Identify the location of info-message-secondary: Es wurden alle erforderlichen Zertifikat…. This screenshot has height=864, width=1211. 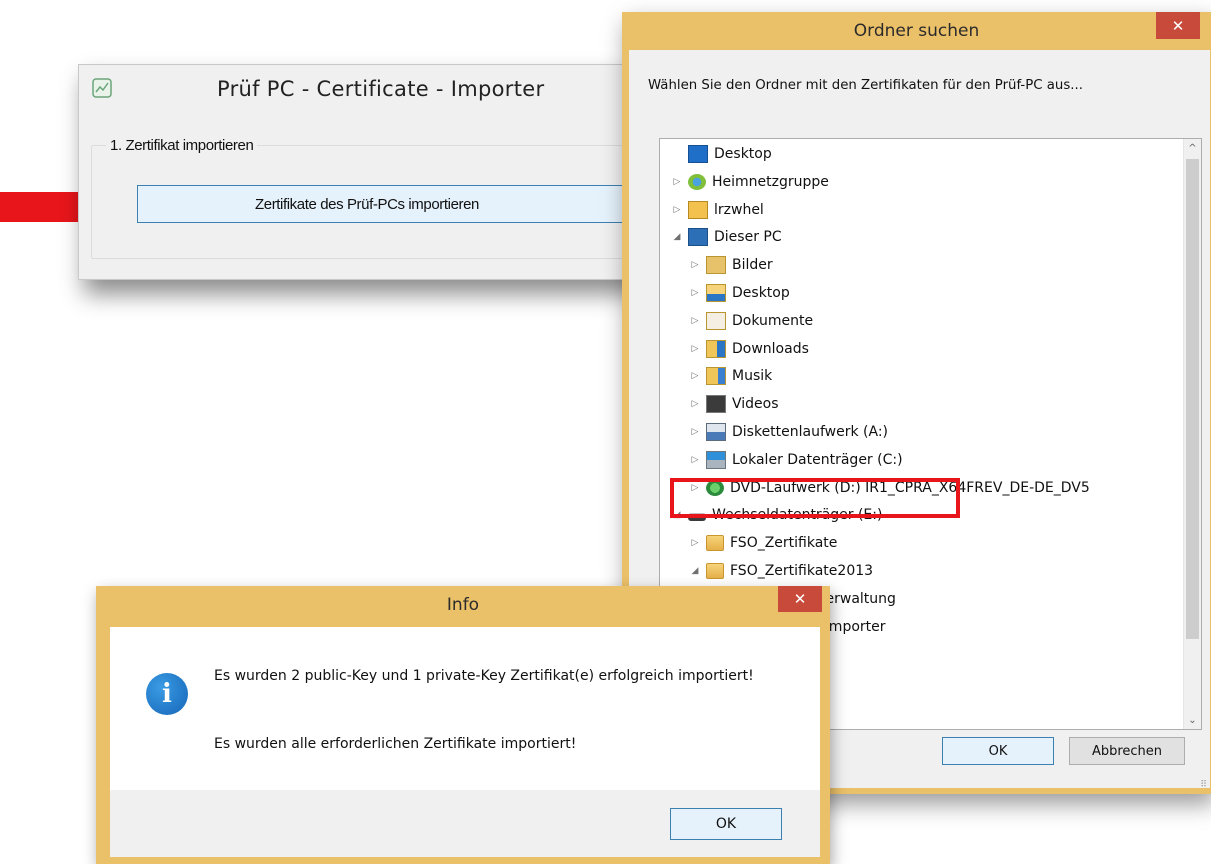
(395, 744).